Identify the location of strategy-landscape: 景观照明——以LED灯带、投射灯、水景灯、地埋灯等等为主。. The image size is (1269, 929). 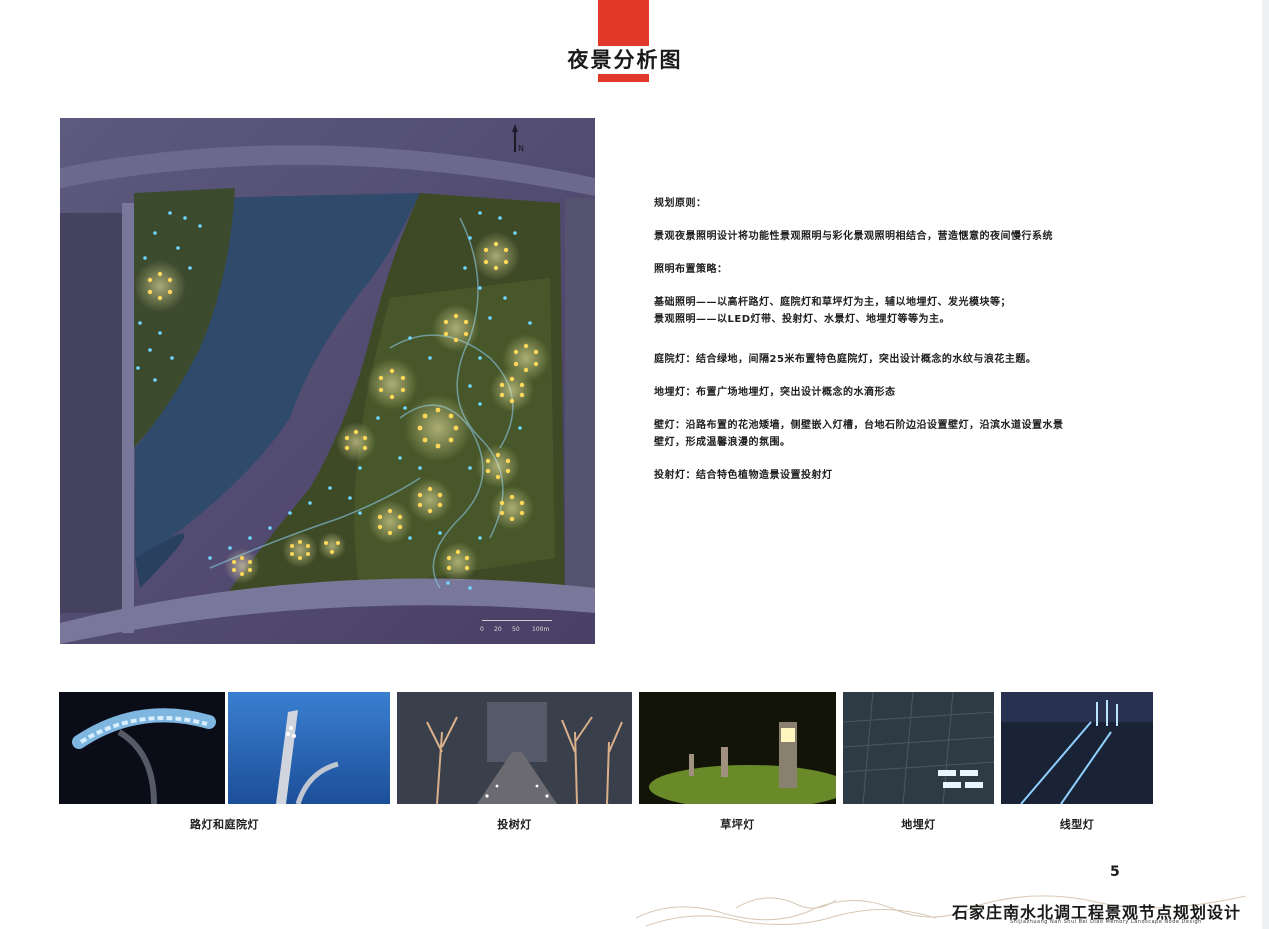
(802, 319).